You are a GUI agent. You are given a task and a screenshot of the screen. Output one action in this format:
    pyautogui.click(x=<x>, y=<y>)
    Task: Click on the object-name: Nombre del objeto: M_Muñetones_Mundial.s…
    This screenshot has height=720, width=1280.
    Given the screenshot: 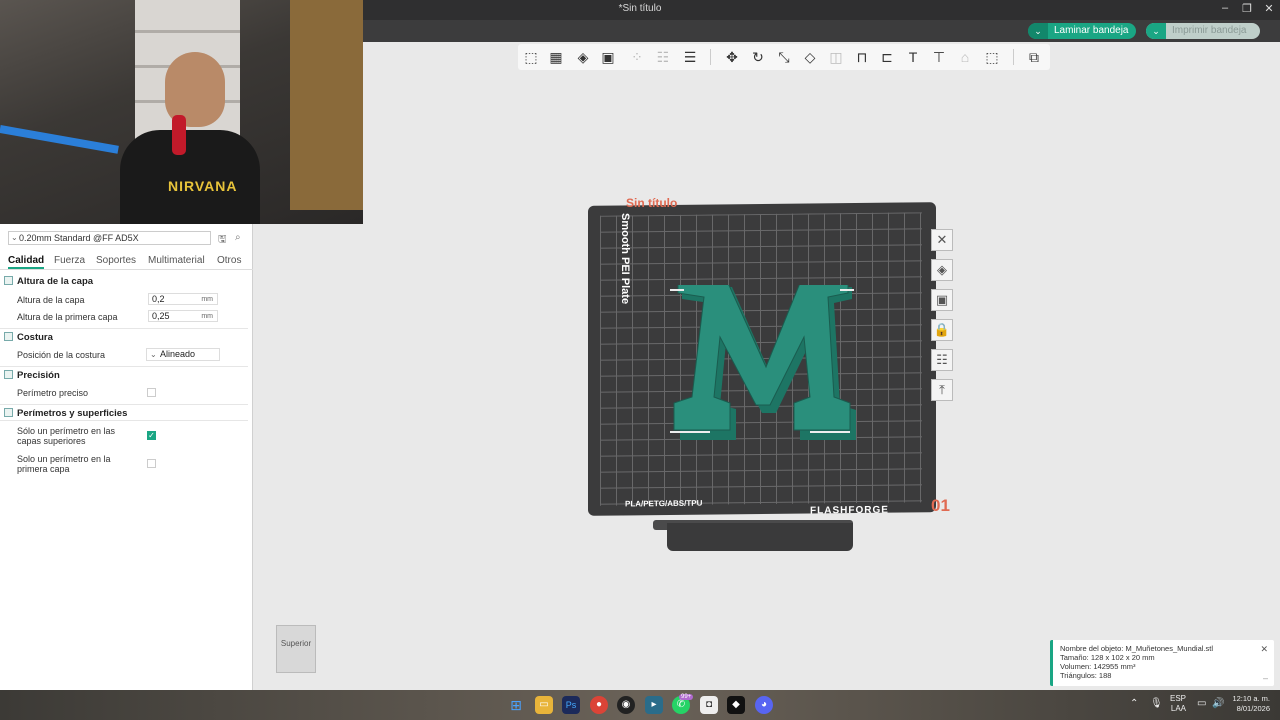 What is the action you would take?
    pyautogui.click(x=1136, y=648)
    